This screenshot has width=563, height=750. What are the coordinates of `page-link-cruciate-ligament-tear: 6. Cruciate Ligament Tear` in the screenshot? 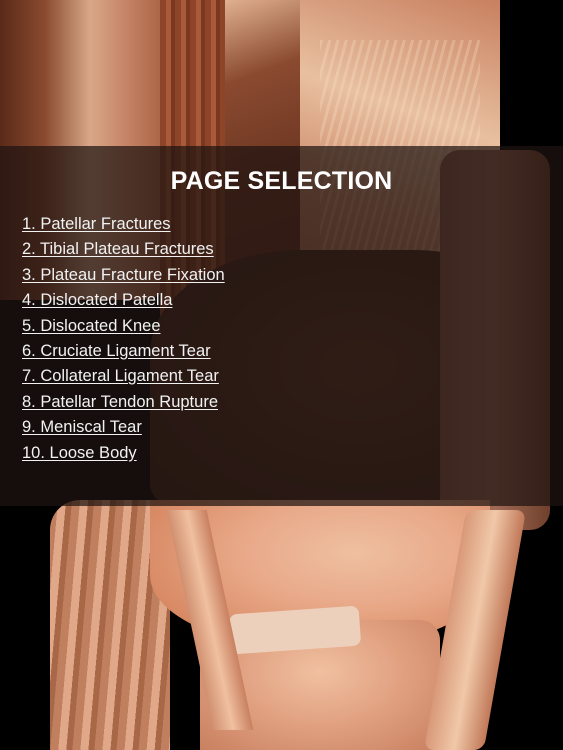 It's located at (116, 351).